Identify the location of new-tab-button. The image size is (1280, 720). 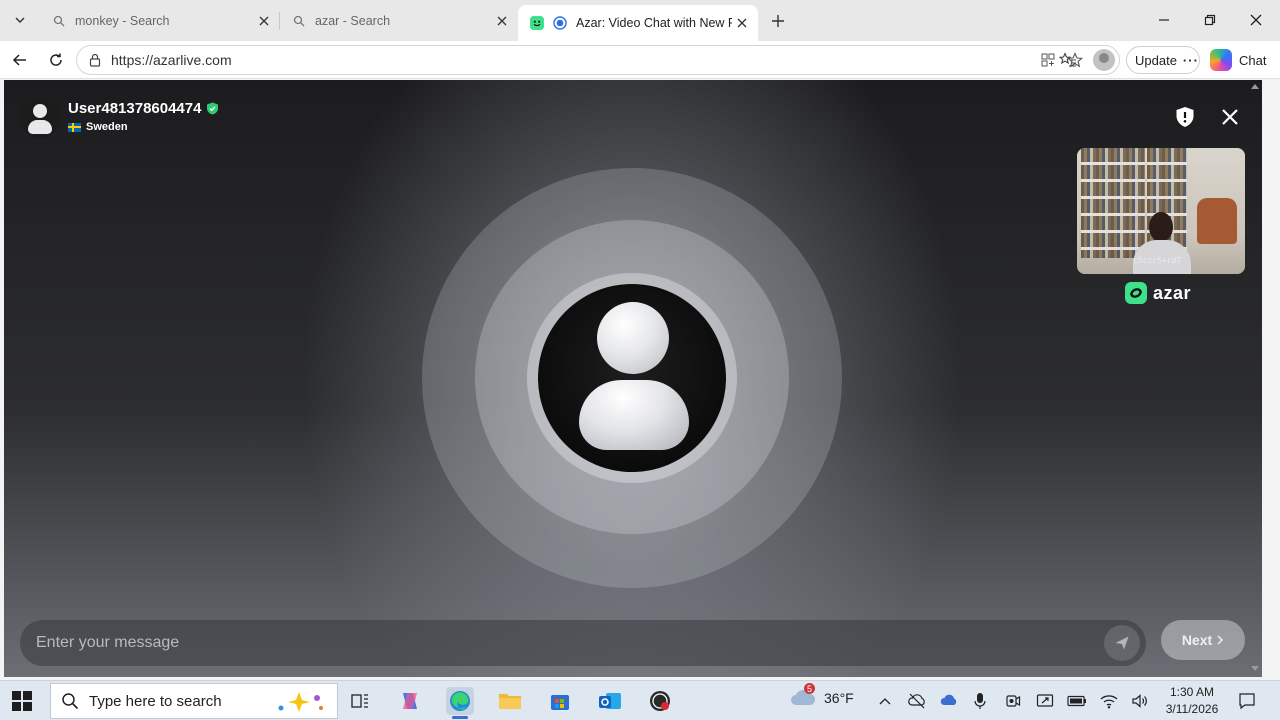
(778, 21).